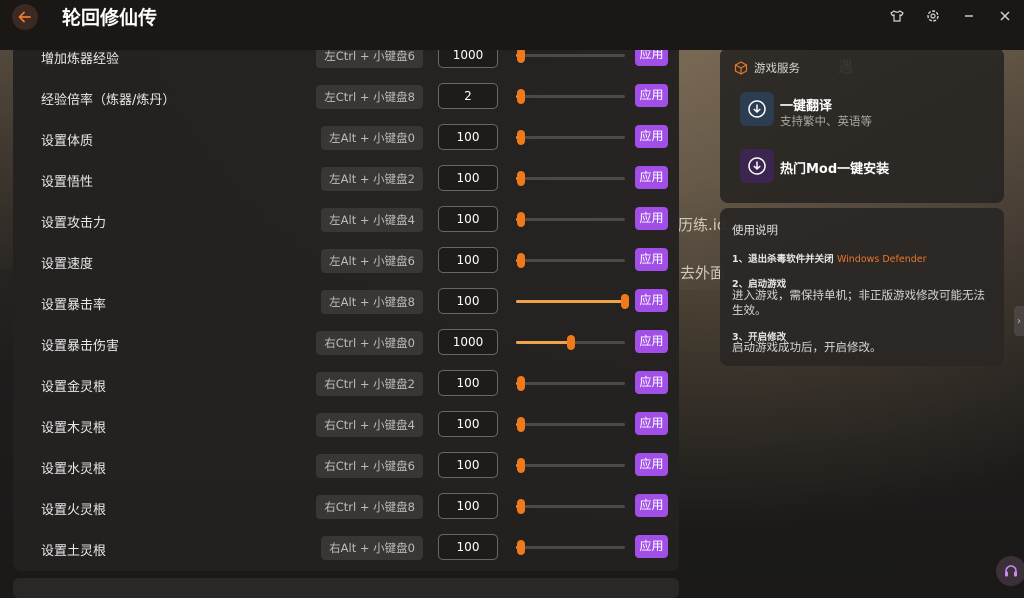 This screenshot has height=598, width=1024. What do you see at coordinates (757, 109) in the screenshot?
I see `download-icon` at bounding box center [757, 109].